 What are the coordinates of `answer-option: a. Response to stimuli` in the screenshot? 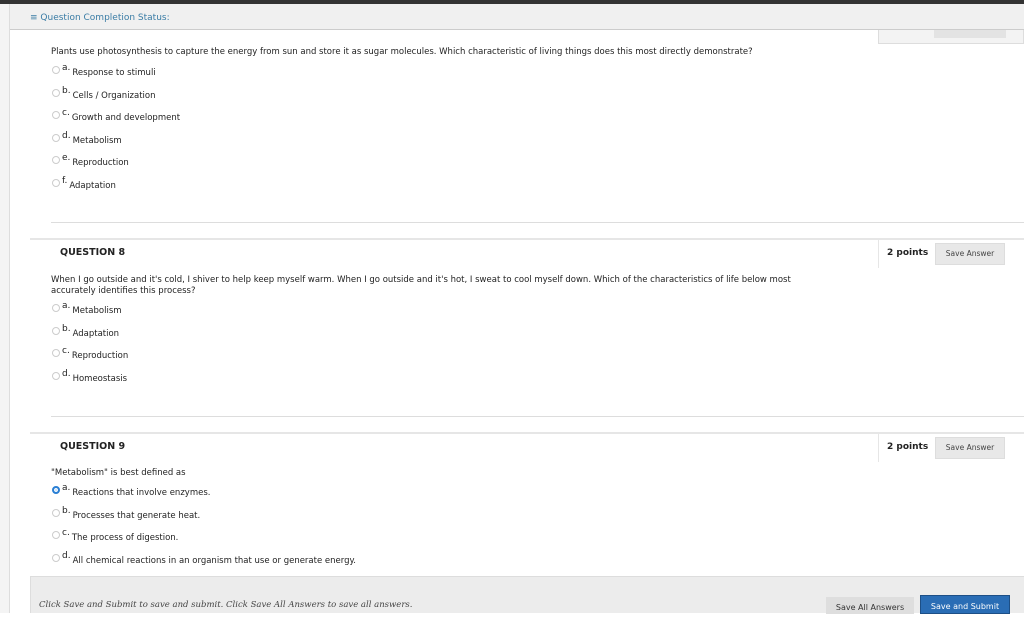 It's located at (104, 70).